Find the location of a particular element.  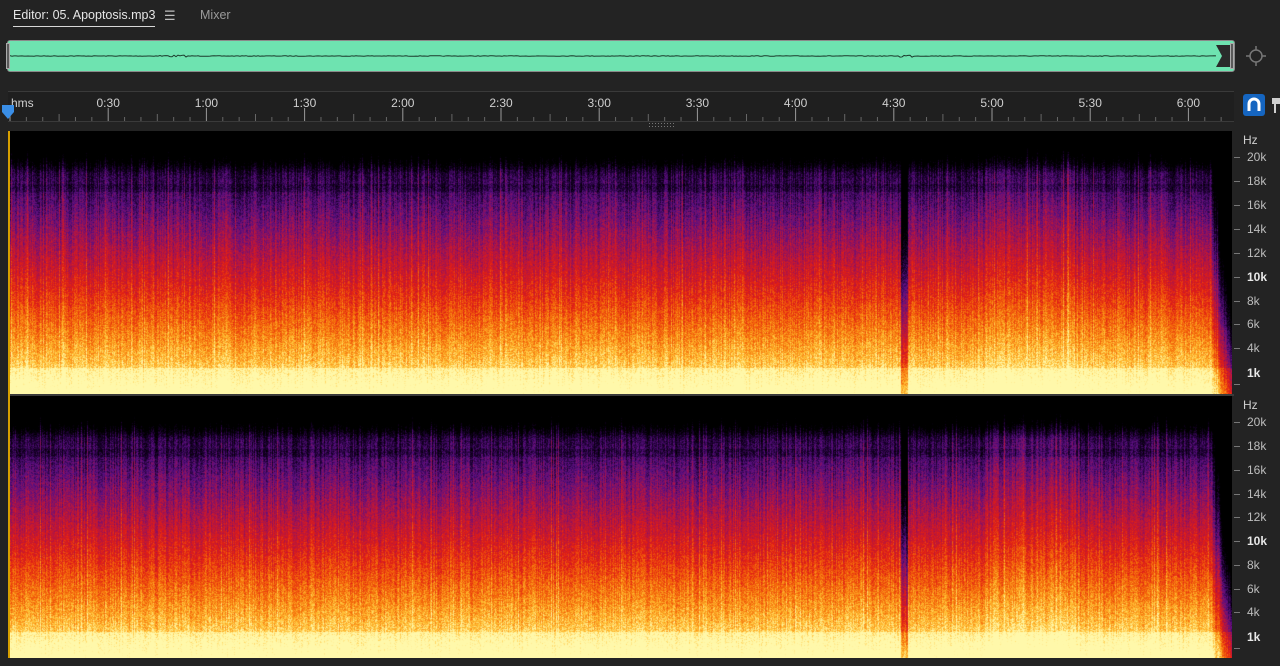

tab-editor: Editor: 05. Apoptosis.mp3 is located at coordinates (84, 17).